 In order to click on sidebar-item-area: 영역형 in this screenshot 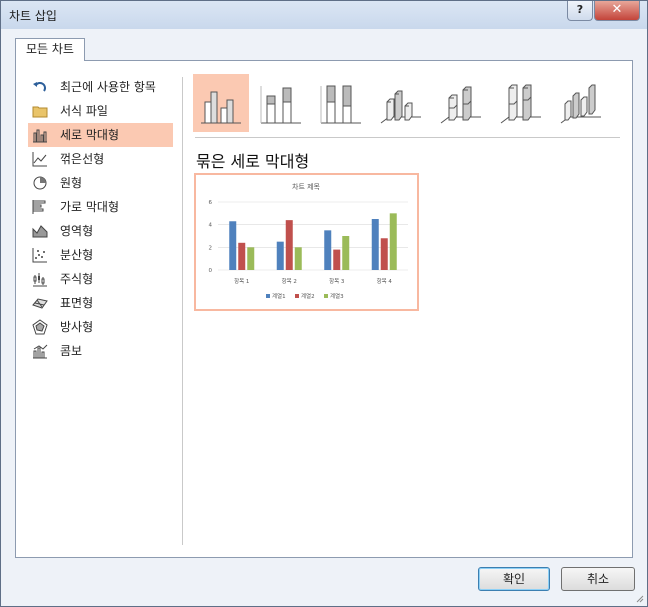, I will do `click(100, 231)`.